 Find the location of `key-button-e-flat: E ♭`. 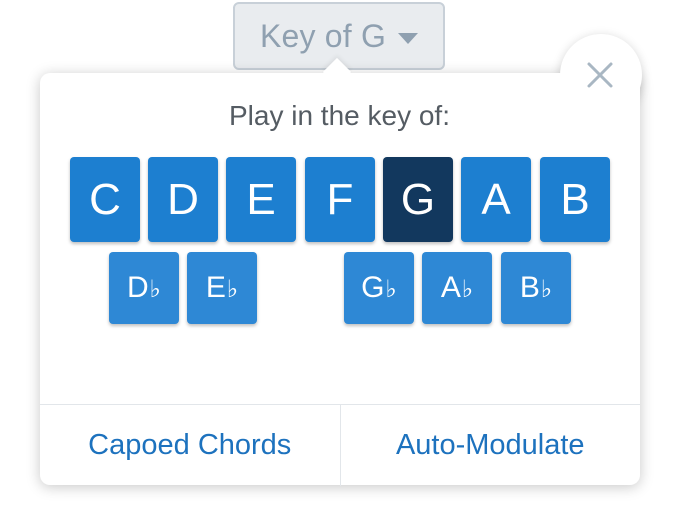

key-button-e-flat: E ♭ is located at coordinates (222, 288).